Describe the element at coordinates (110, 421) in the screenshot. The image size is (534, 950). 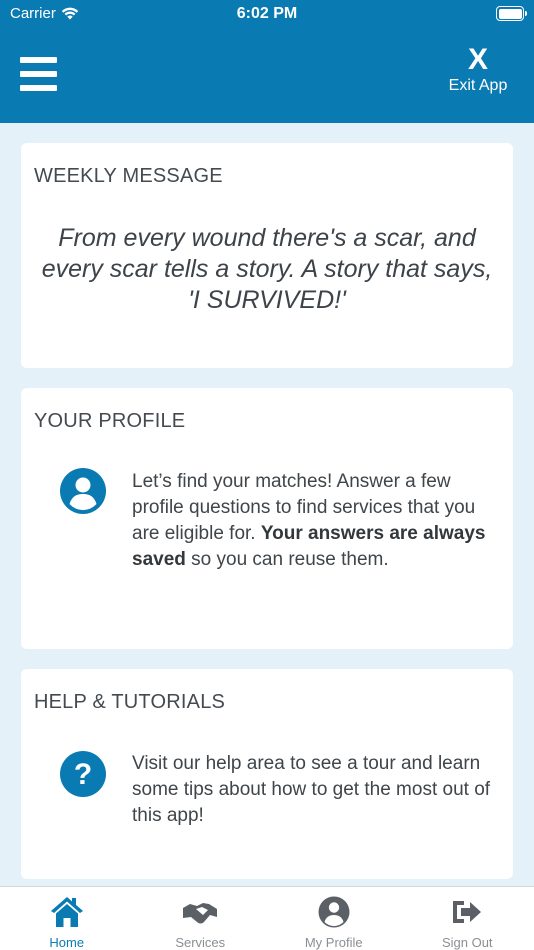
I see `your-profile-title: YOUR PROFILE` at that location.